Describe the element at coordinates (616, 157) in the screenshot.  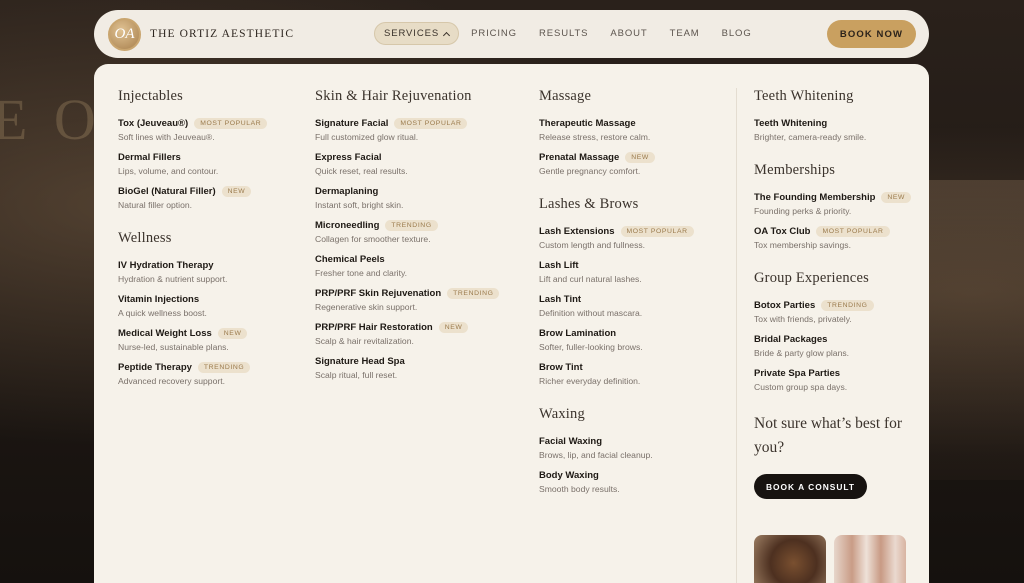
I see `menu-item-header: Prenatal Massage NEW` at that location.